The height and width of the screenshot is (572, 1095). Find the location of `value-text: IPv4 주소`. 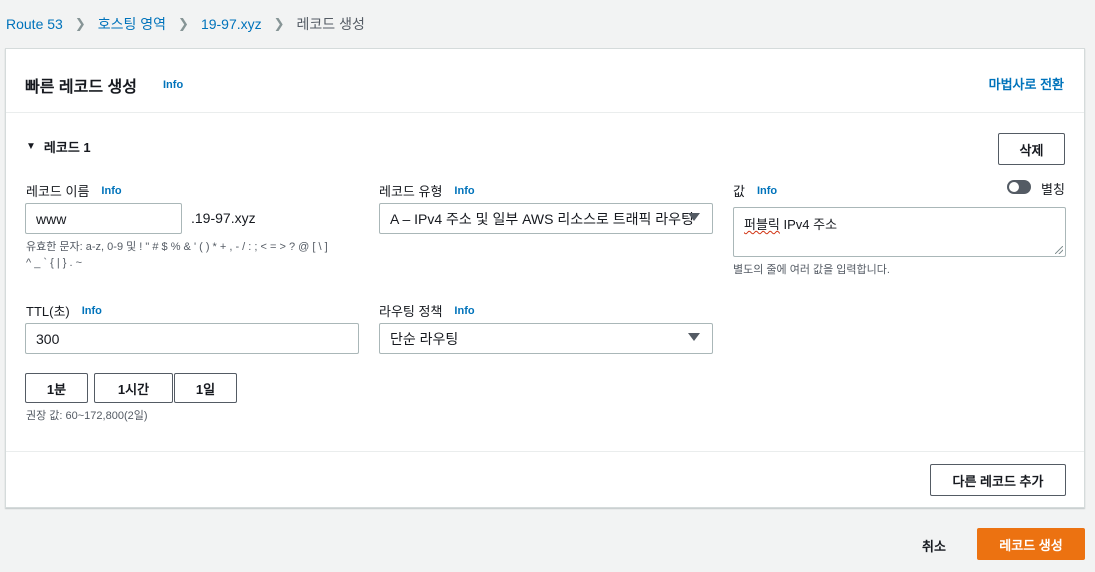

value-text: IPv4 주소 is located at coordinates (808, 224).